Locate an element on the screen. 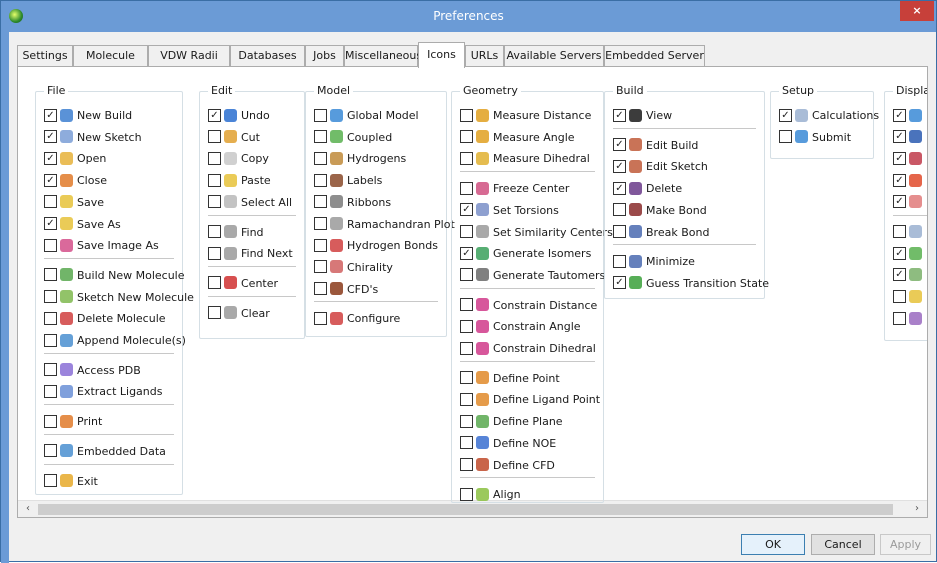  checkbox-sketch-new-molecule is located at coordinates (50, 297).